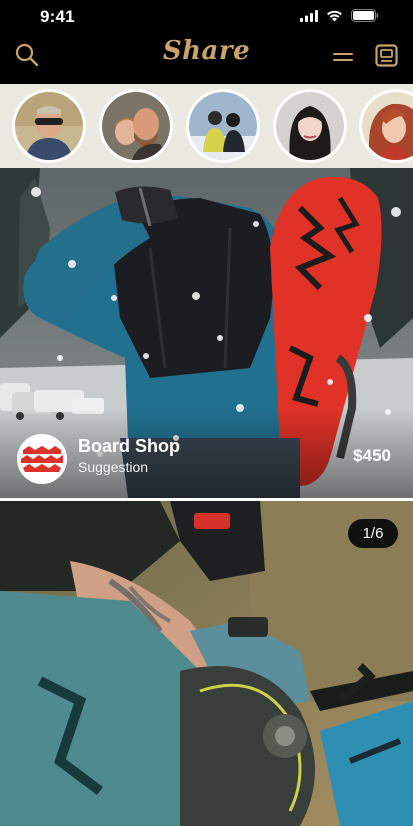 The image size is (413, 826). I want to click on wifi-icon, so click(334, 15).